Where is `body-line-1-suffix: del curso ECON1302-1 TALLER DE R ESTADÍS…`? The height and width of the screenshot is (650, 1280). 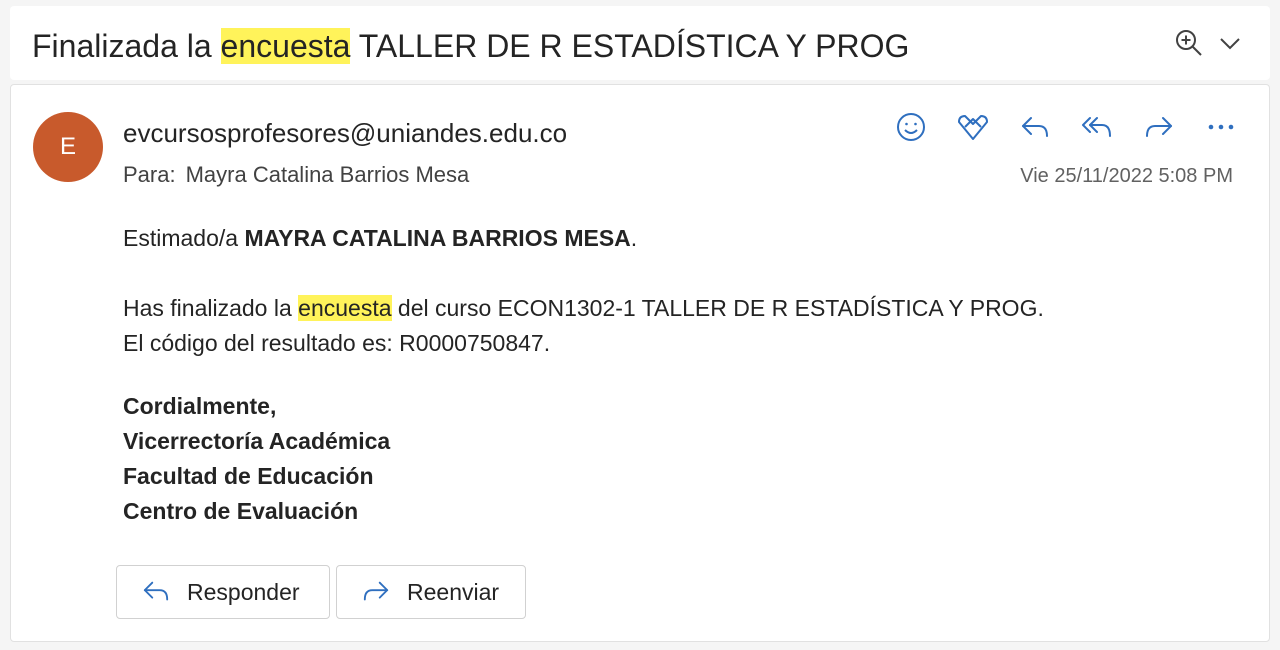 body-line-1-suffix: del curso ECON1302-1 TALLER DE R ESTADÍS… is located at coordinates (717, 308).